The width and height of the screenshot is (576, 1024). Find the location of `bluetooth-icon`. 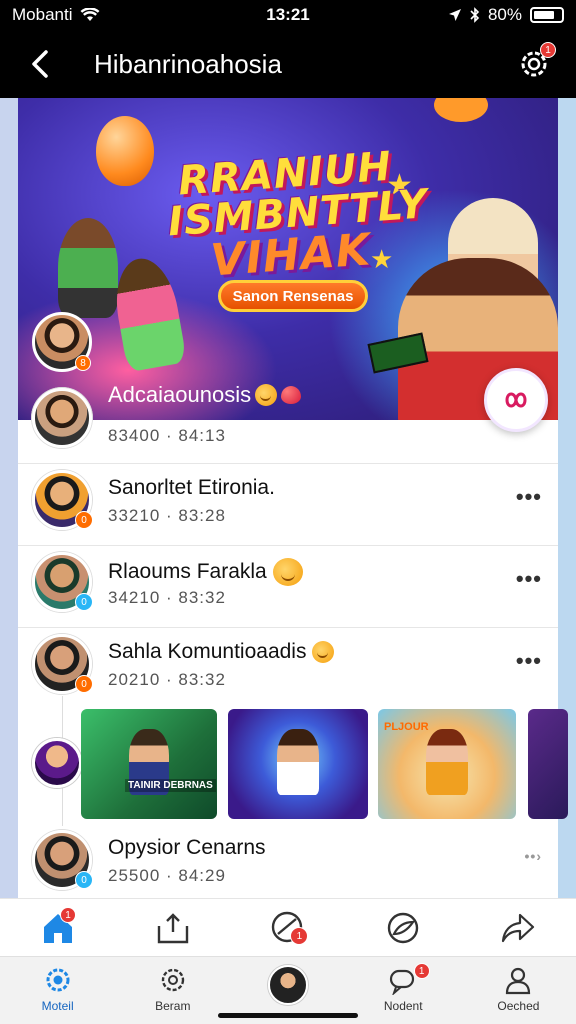

bluetooth-icon is located at coordinates (475, 15).